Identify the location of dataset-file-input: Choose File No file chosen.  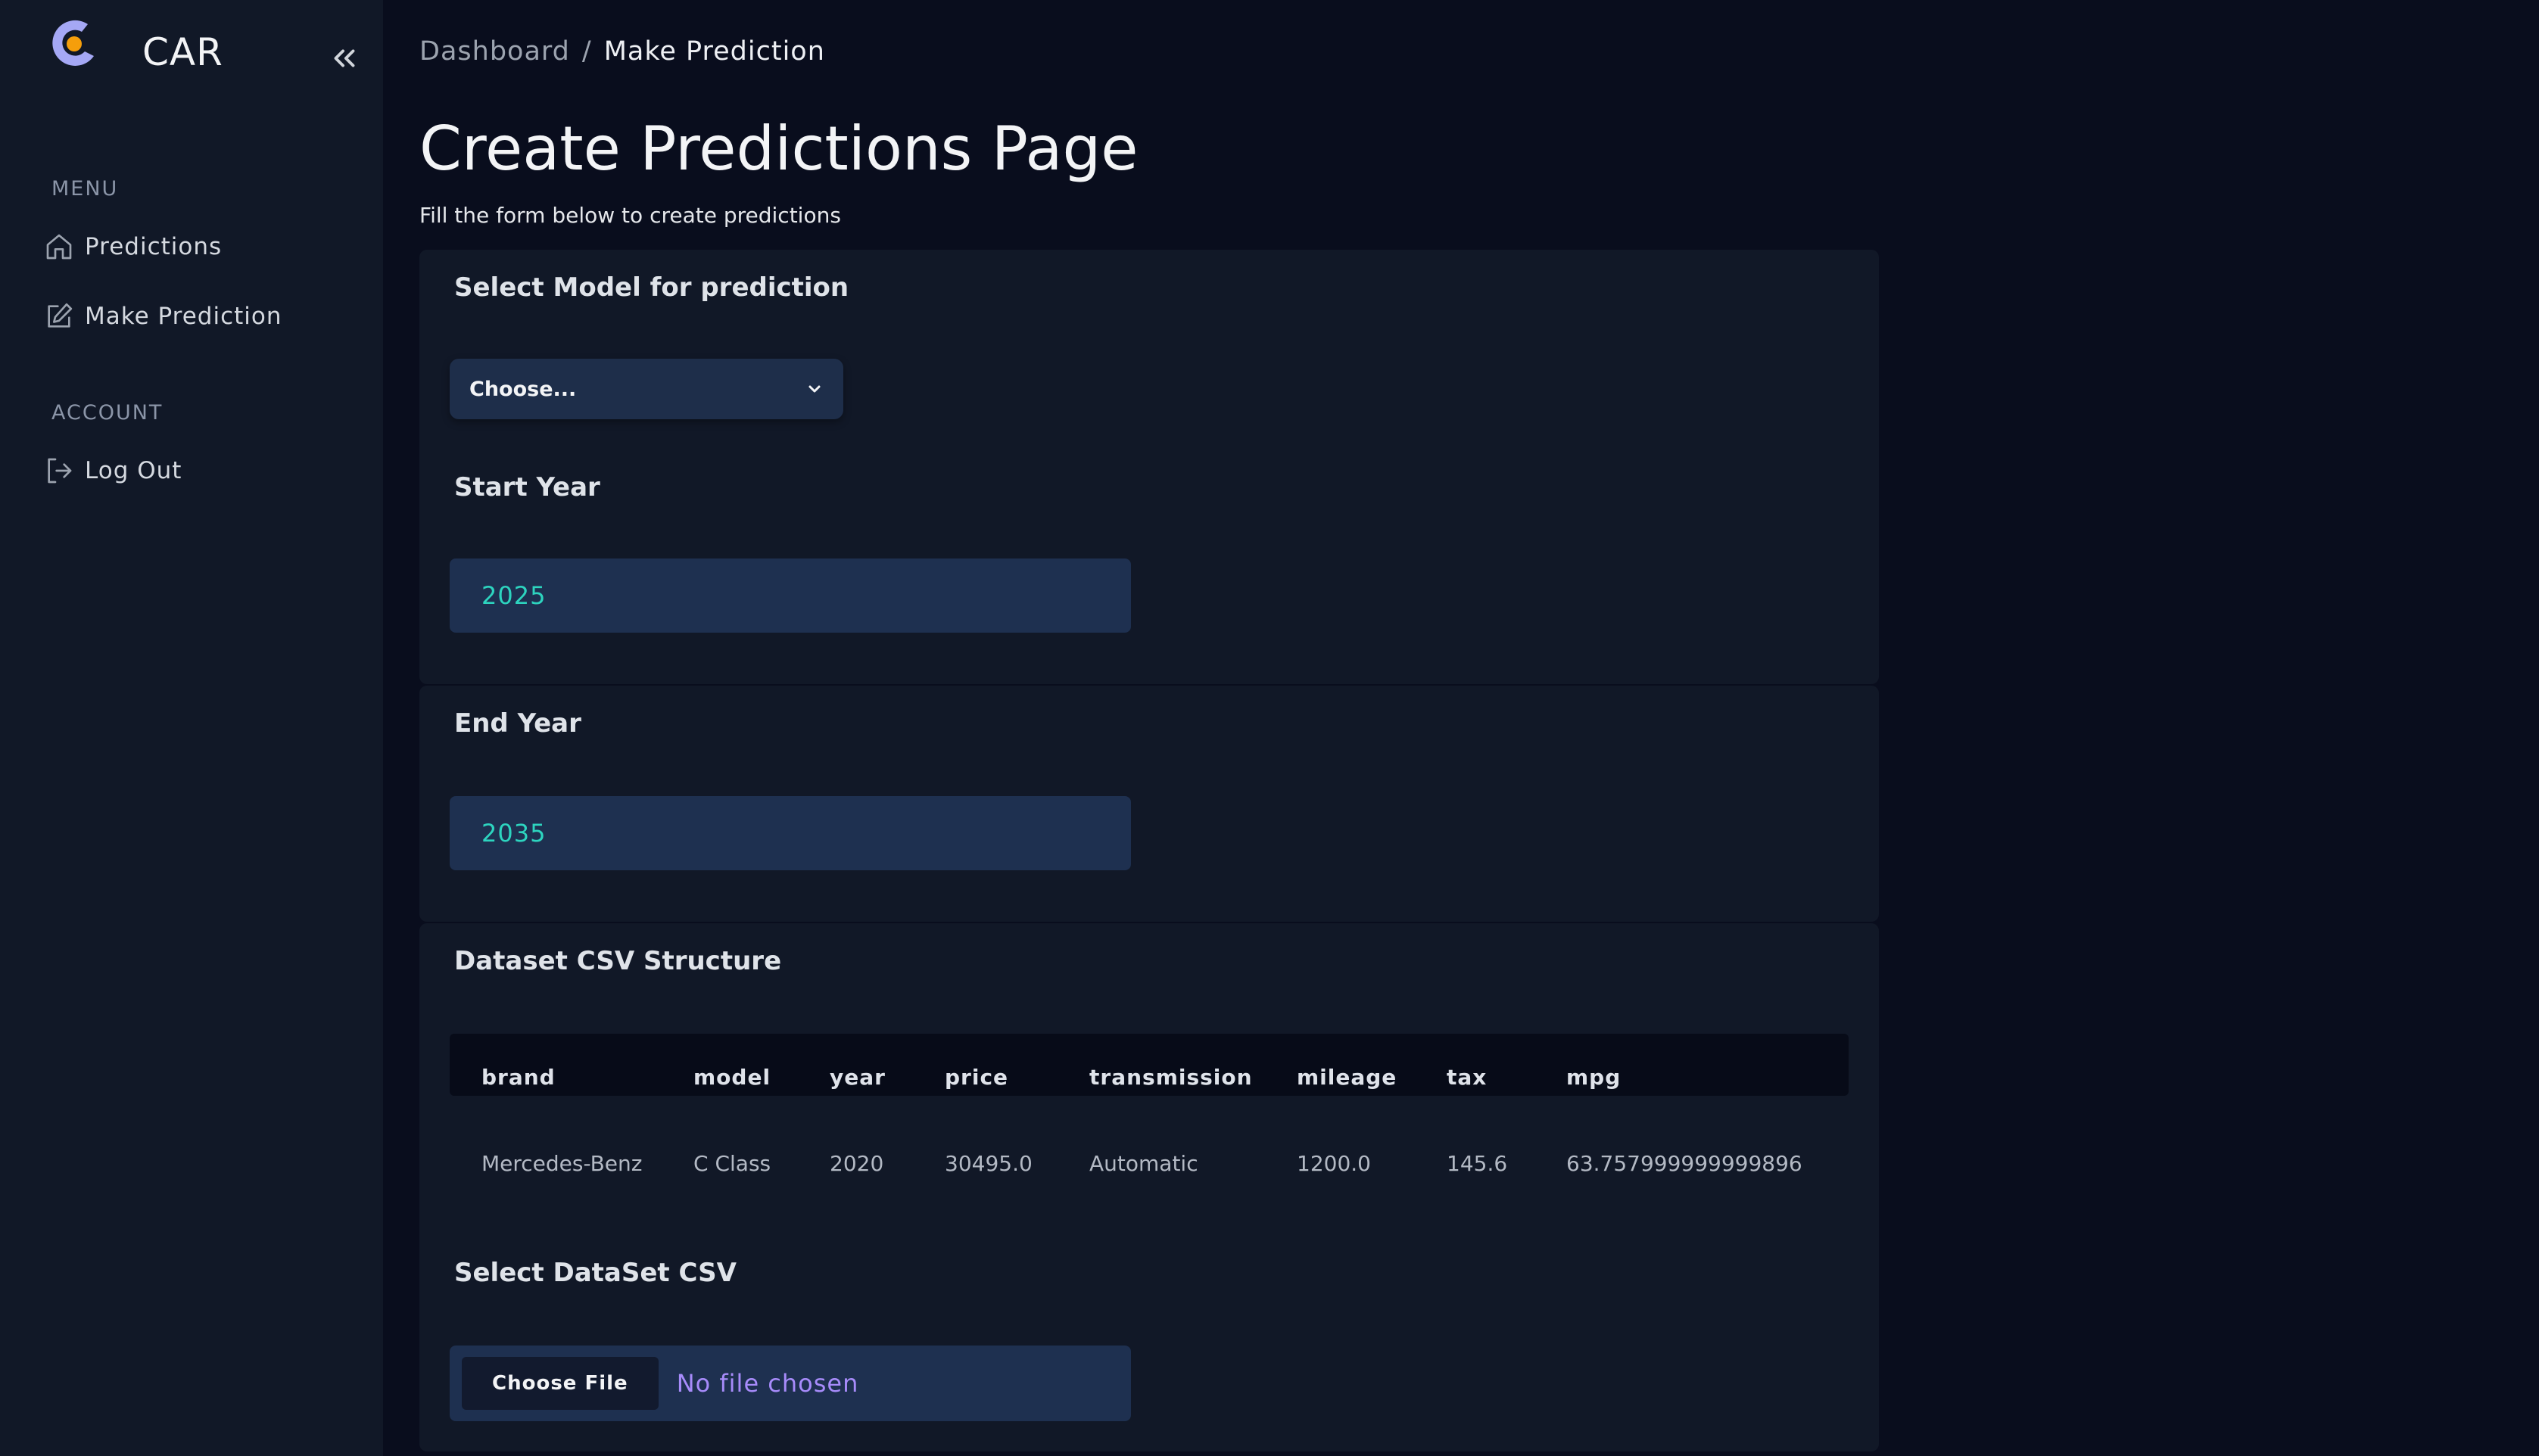
(790, 1383).